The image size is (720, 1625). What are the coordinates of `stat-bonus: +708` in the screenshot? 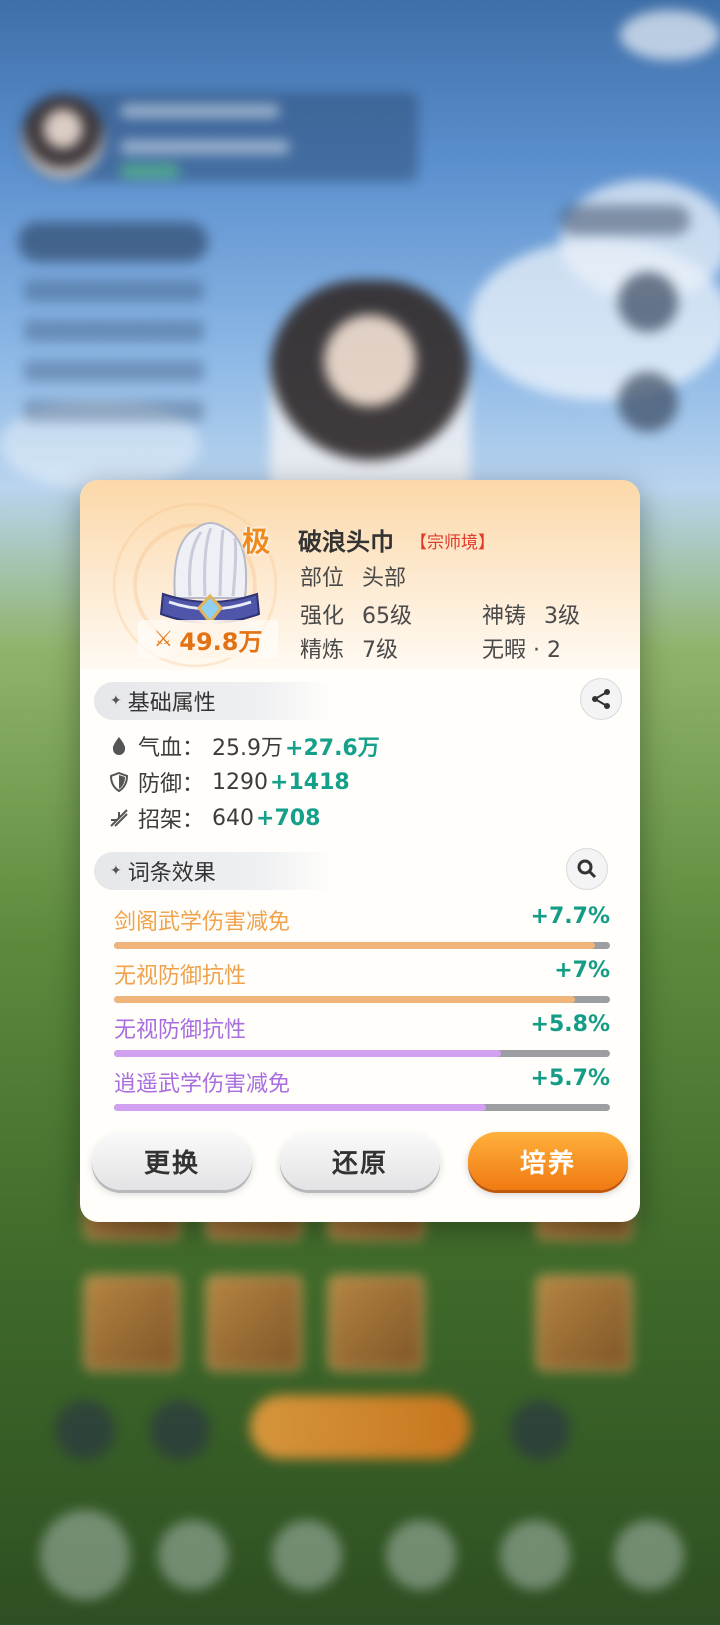 It's located at (288, 818).